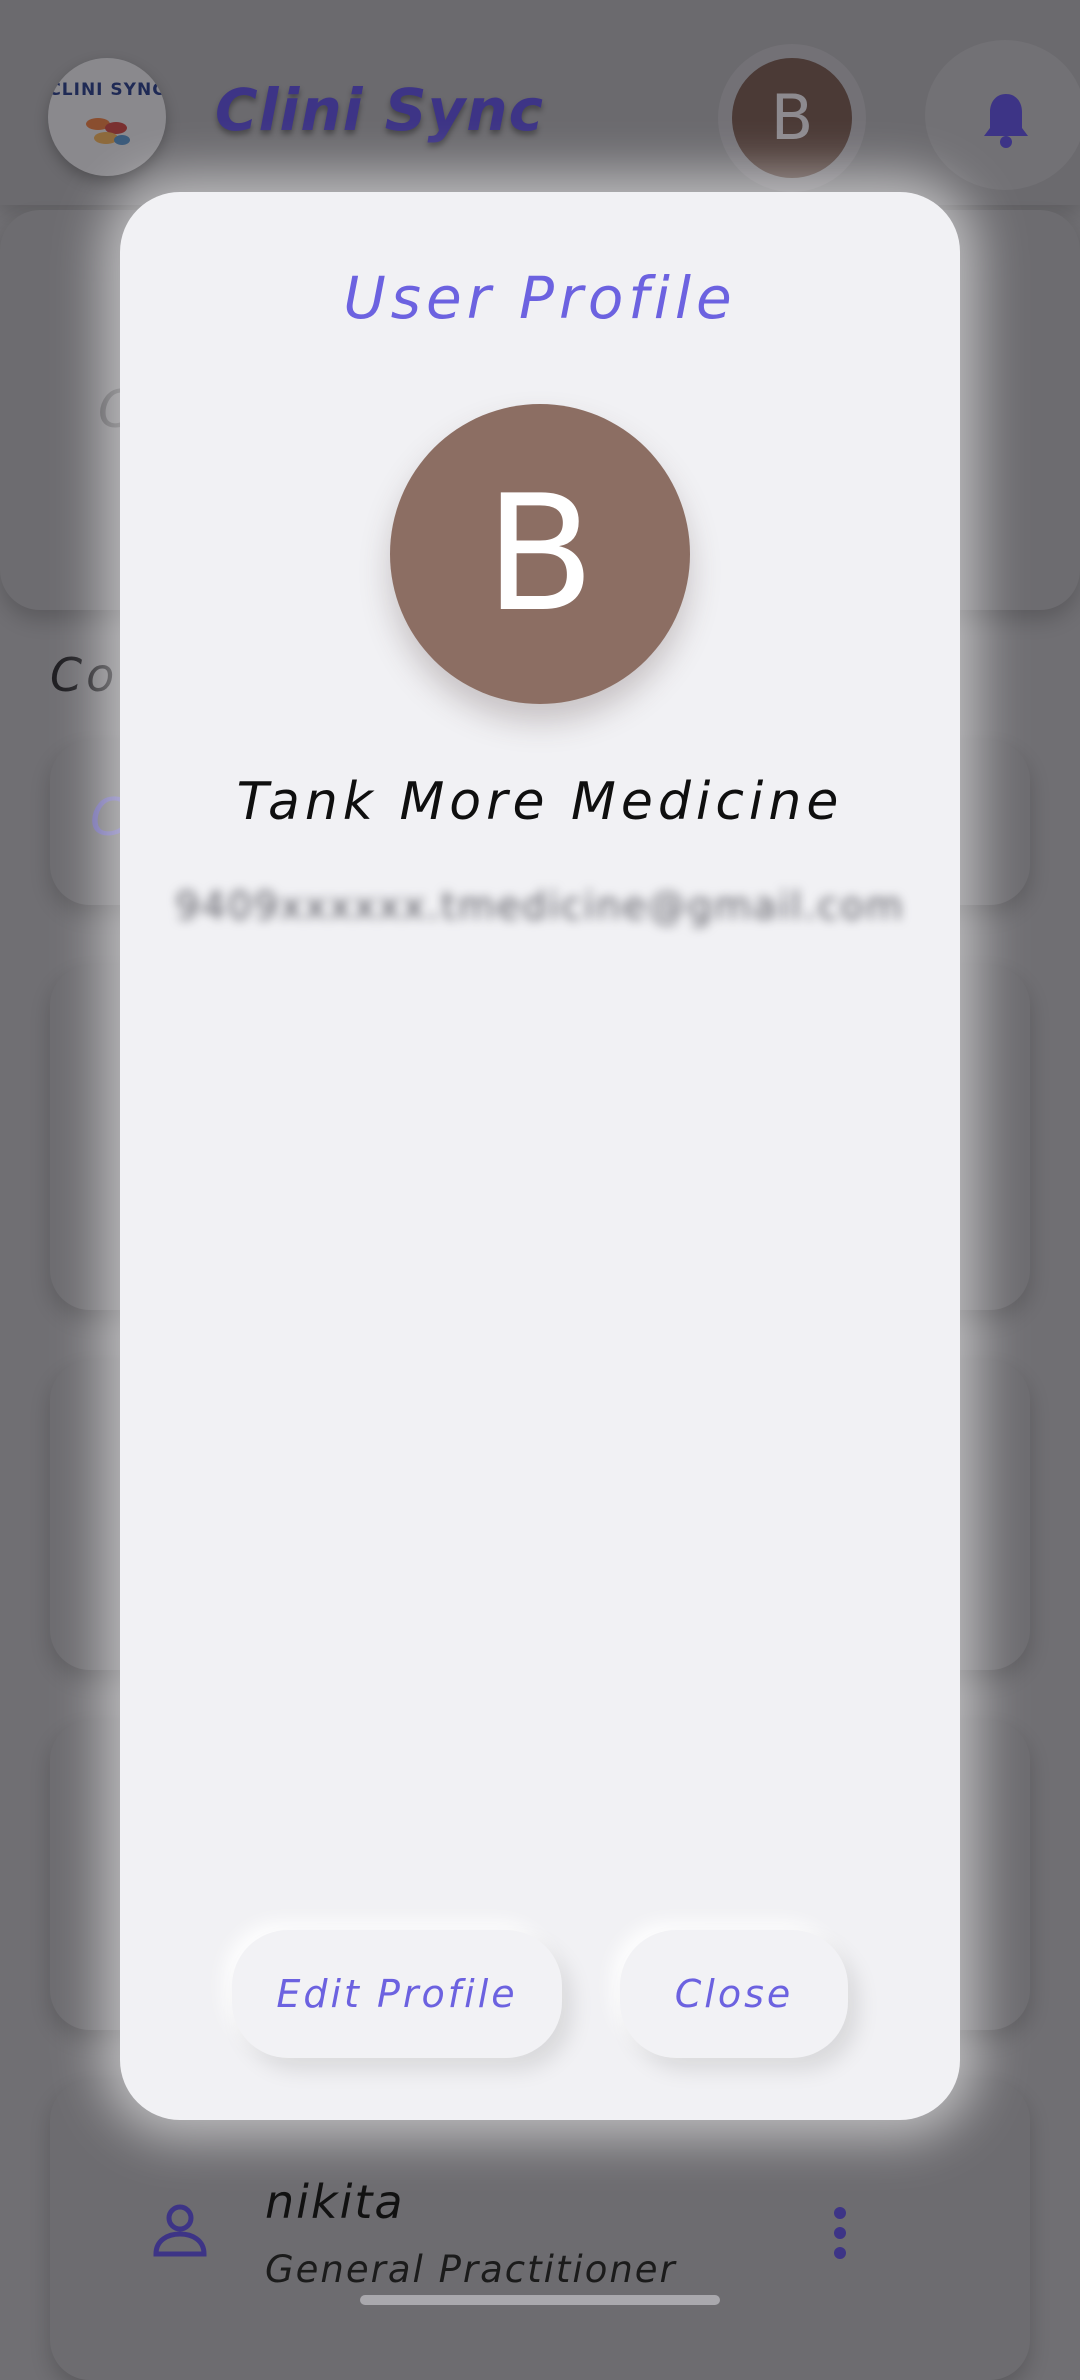 The image size is (1080, 2380). What do you see at coordinates (84, 675) in the screenshot?
I see `background-fragment: Co` at bounding box center [84, 675].